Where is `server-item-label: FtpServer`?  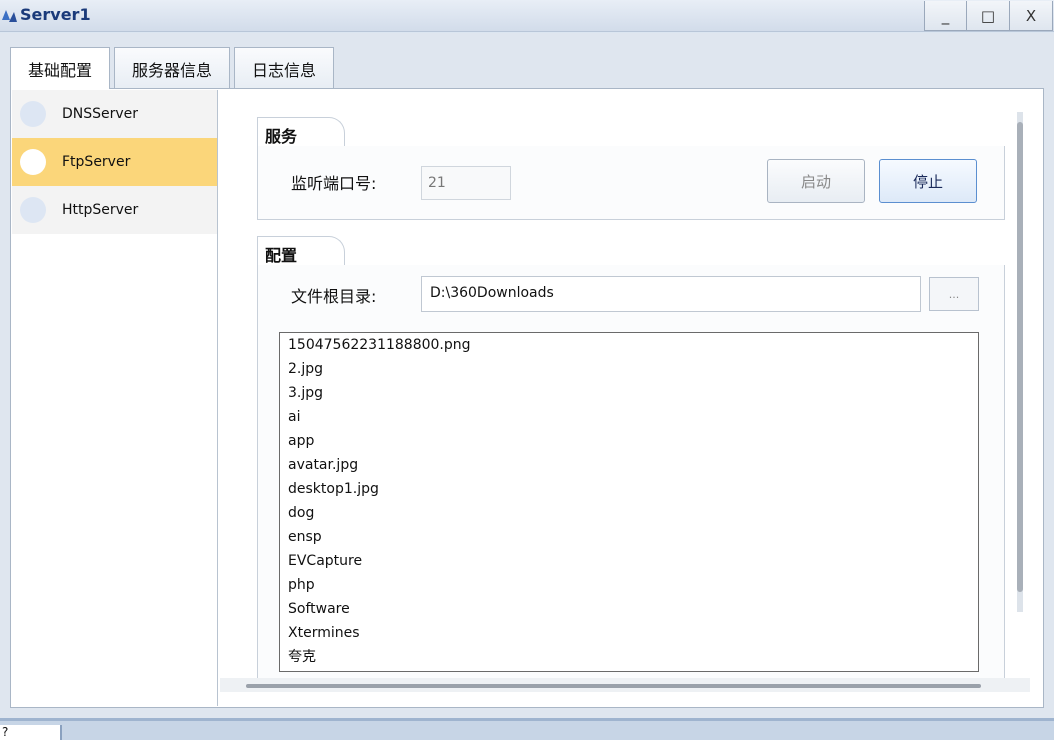
server-item-label: FtpServer is located at coordinates (96, 162).